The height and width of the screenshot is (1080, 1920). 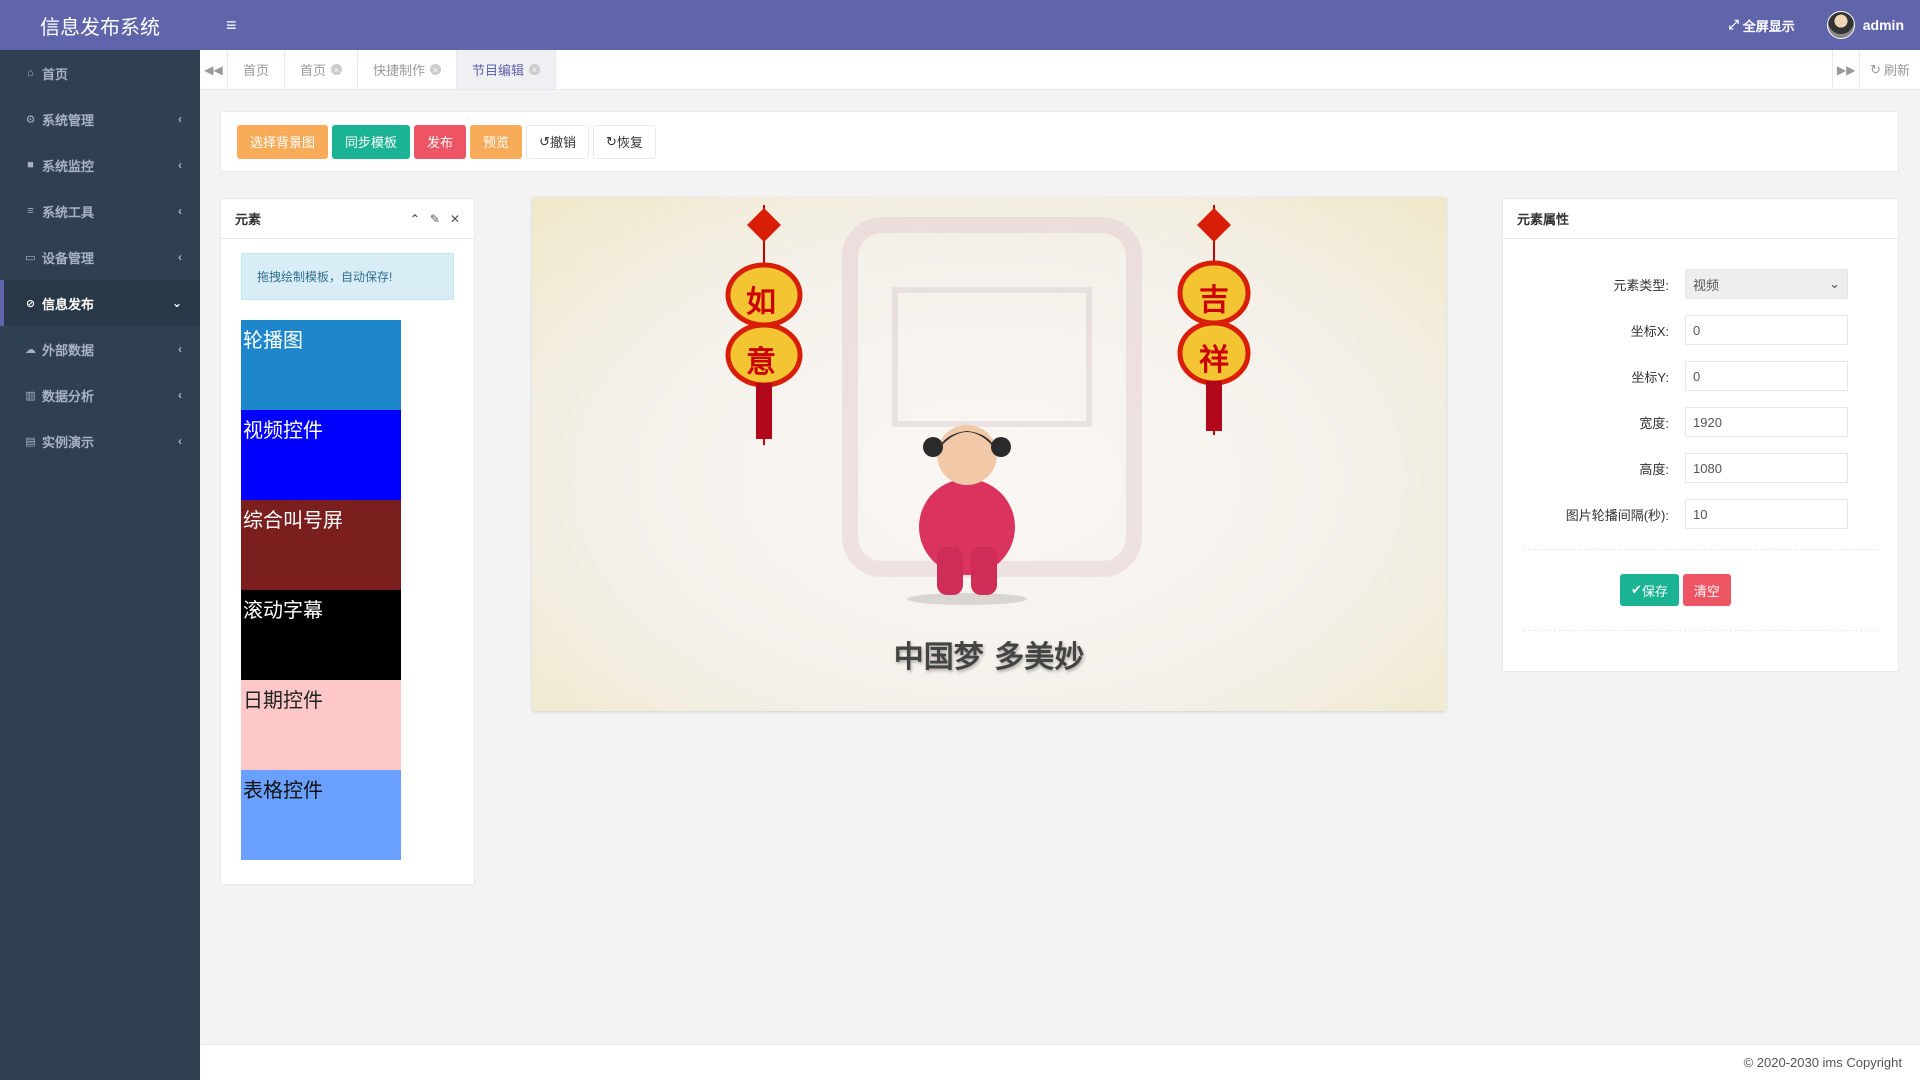 I want to click on redo-label: 恢复, so click(x=629, y=142).